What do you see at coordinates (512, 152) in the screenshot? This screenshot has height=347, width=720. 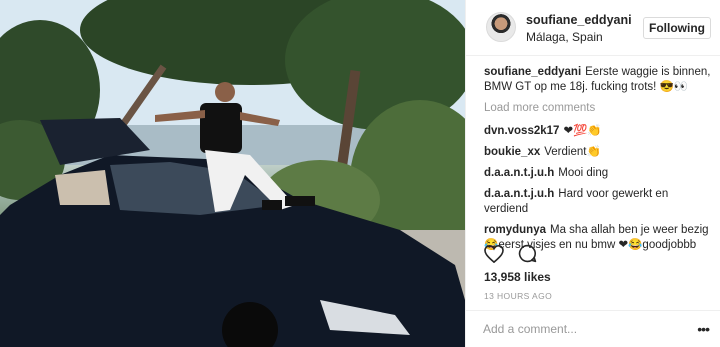 I see `comment-username: boukie_xx` at bounding box center [512, 152].